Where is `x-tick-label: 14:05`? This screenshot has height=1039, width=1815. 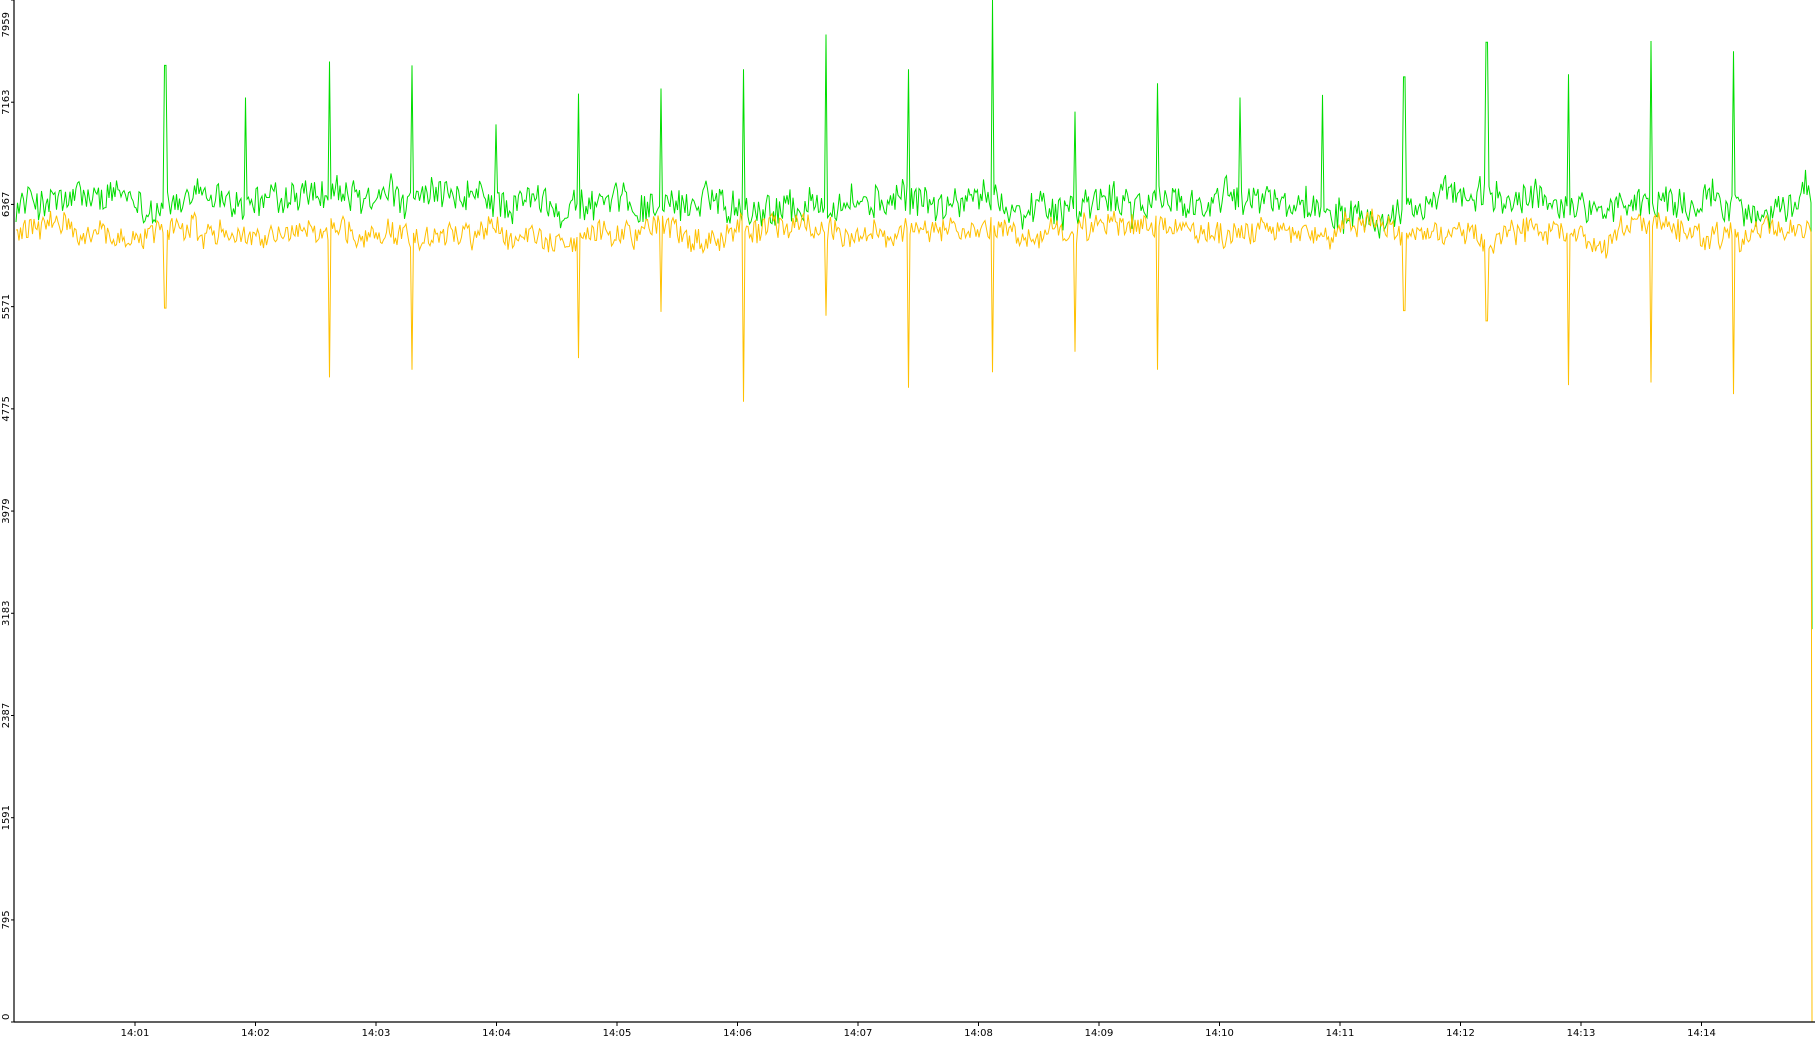
x-tick-label: 14:05 is located at coordinates (617, 1033).